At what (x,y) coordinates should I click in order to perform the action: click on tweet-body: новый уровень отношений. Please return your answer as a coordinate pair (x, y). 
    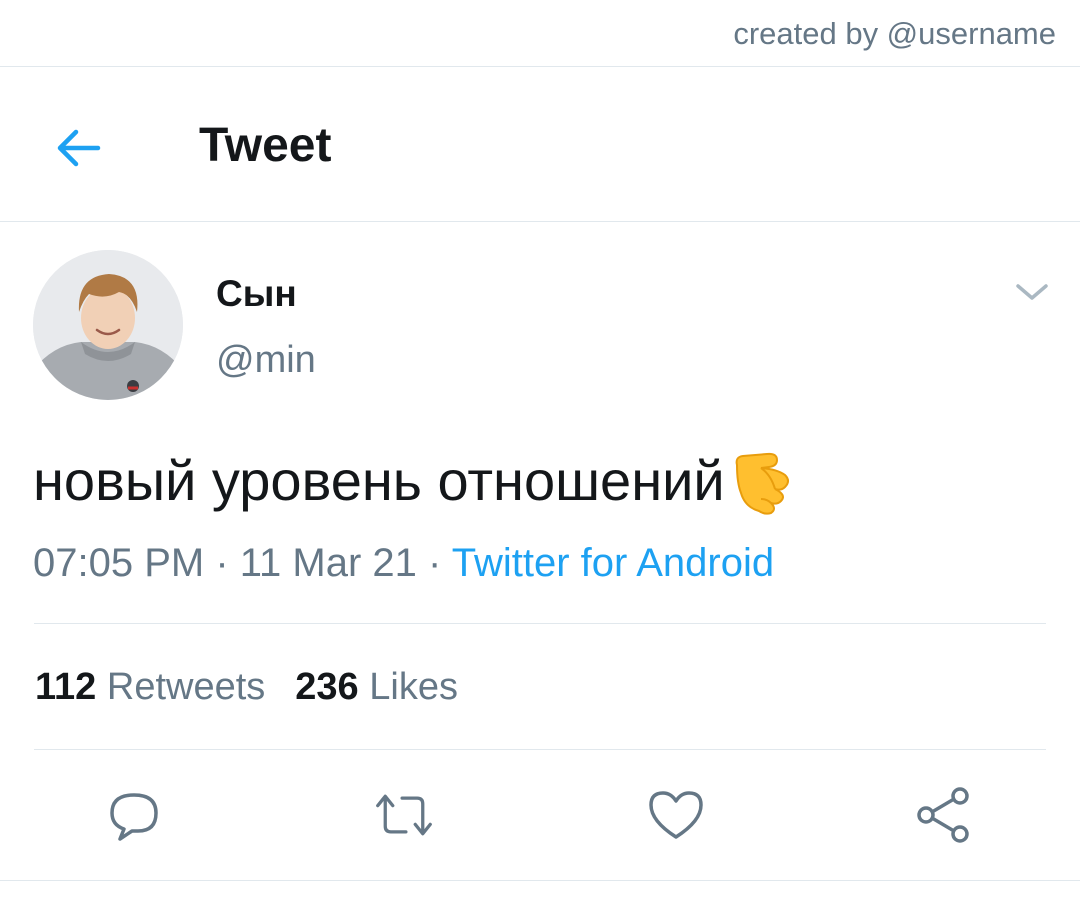
    Looking at the image, I should click on (379, 480).